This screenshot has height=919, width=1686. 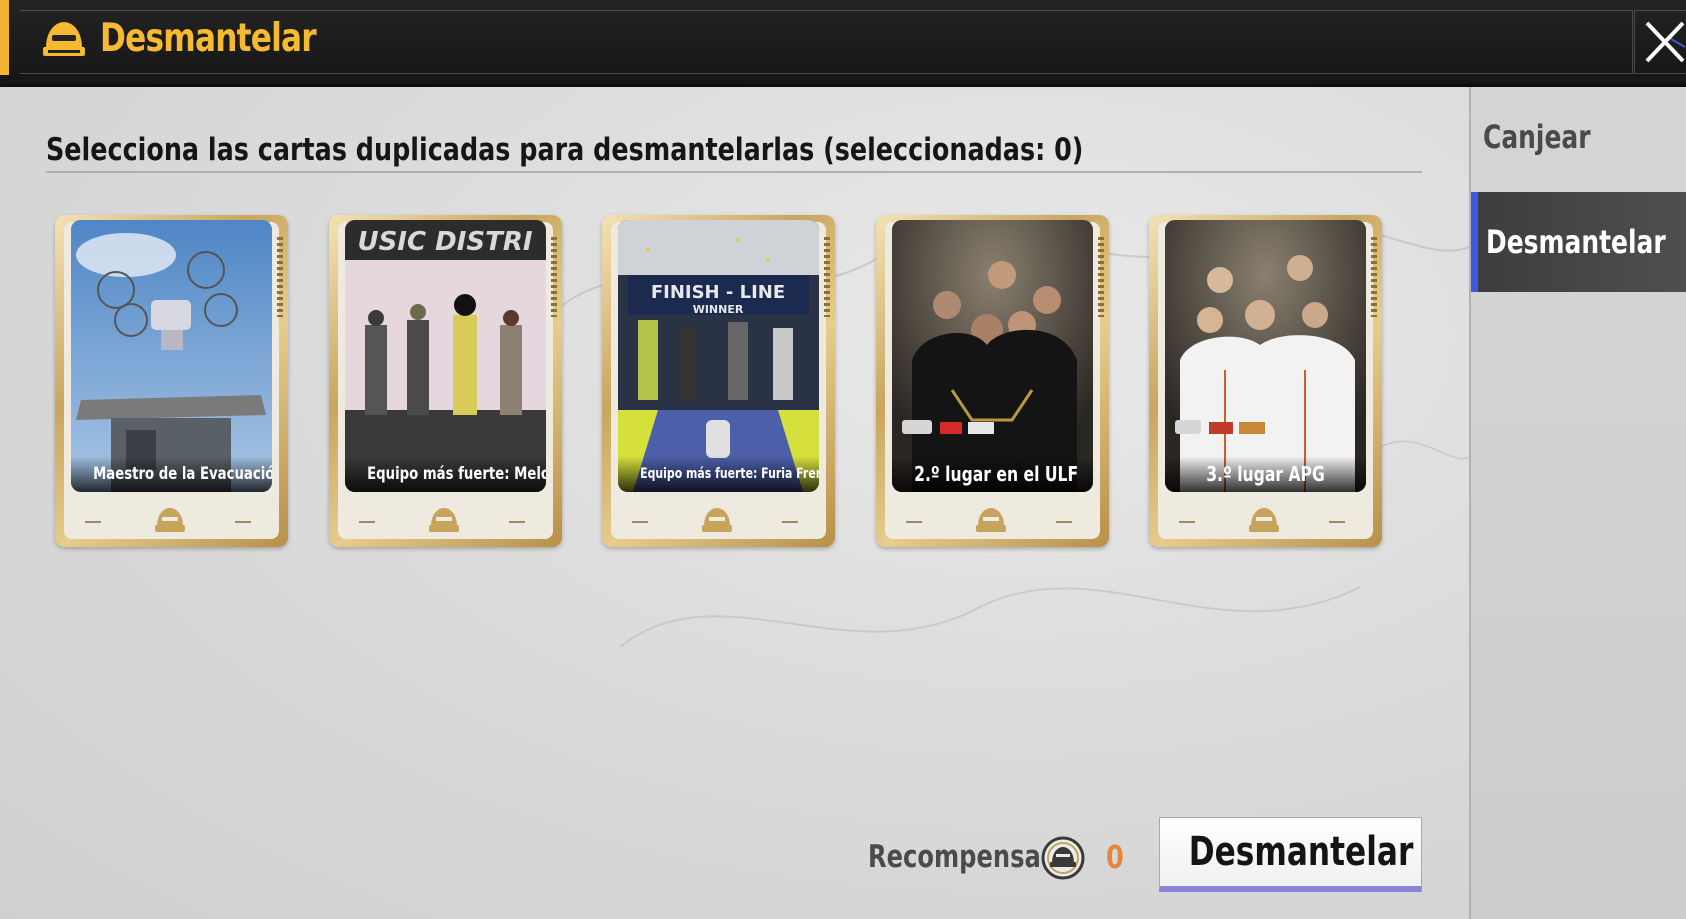 I want to click on card-title: 2.º lugar en el ULF, so click(x=996, y=474).